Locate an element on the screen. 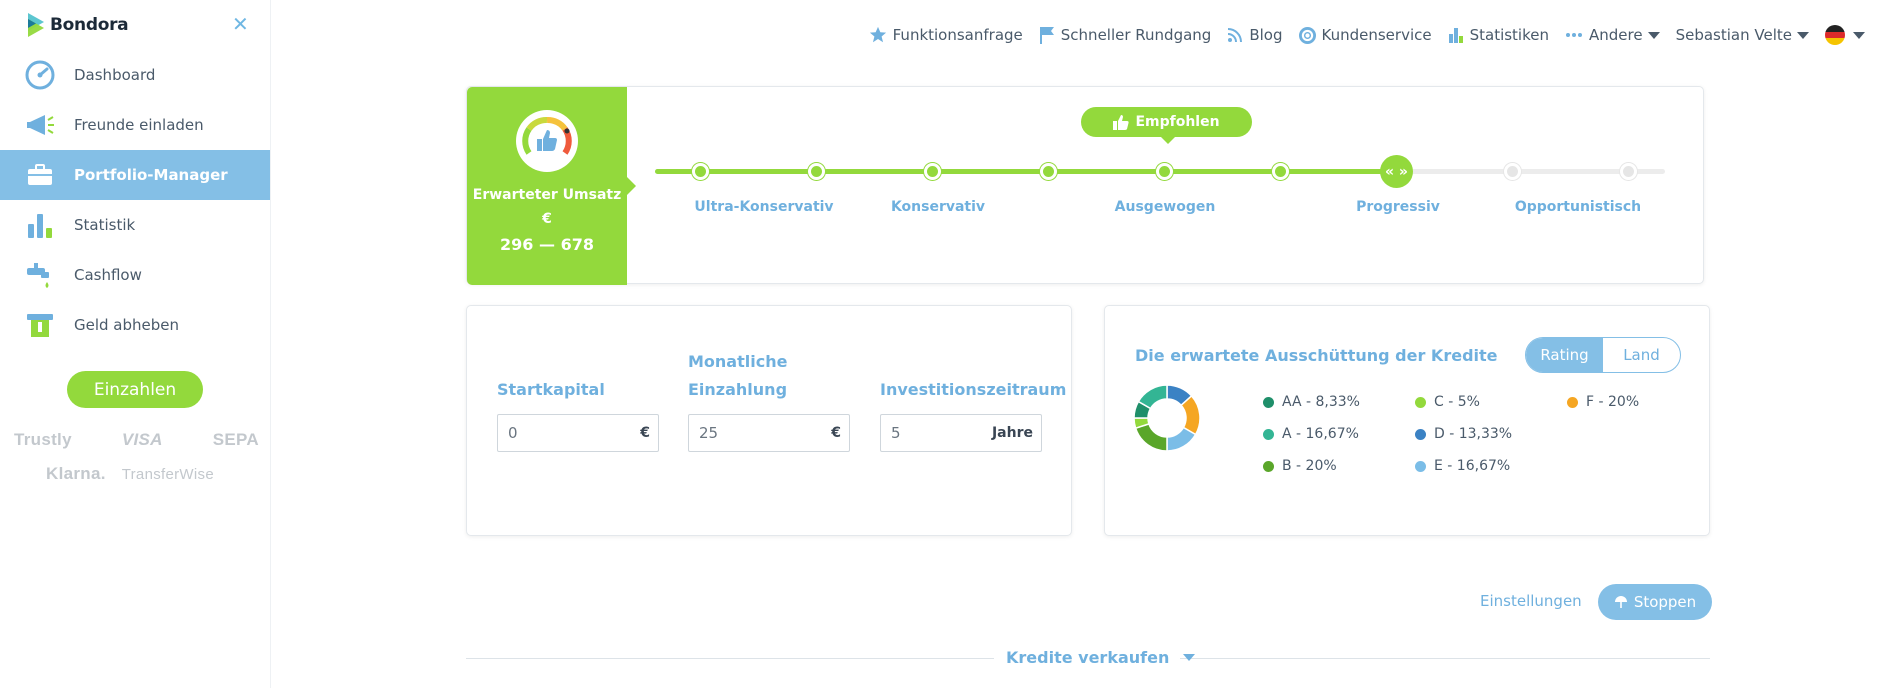 This screenshot has width=1879, height=688. monthly-deposit-input: 25 € is located at coordinates (769, 433).